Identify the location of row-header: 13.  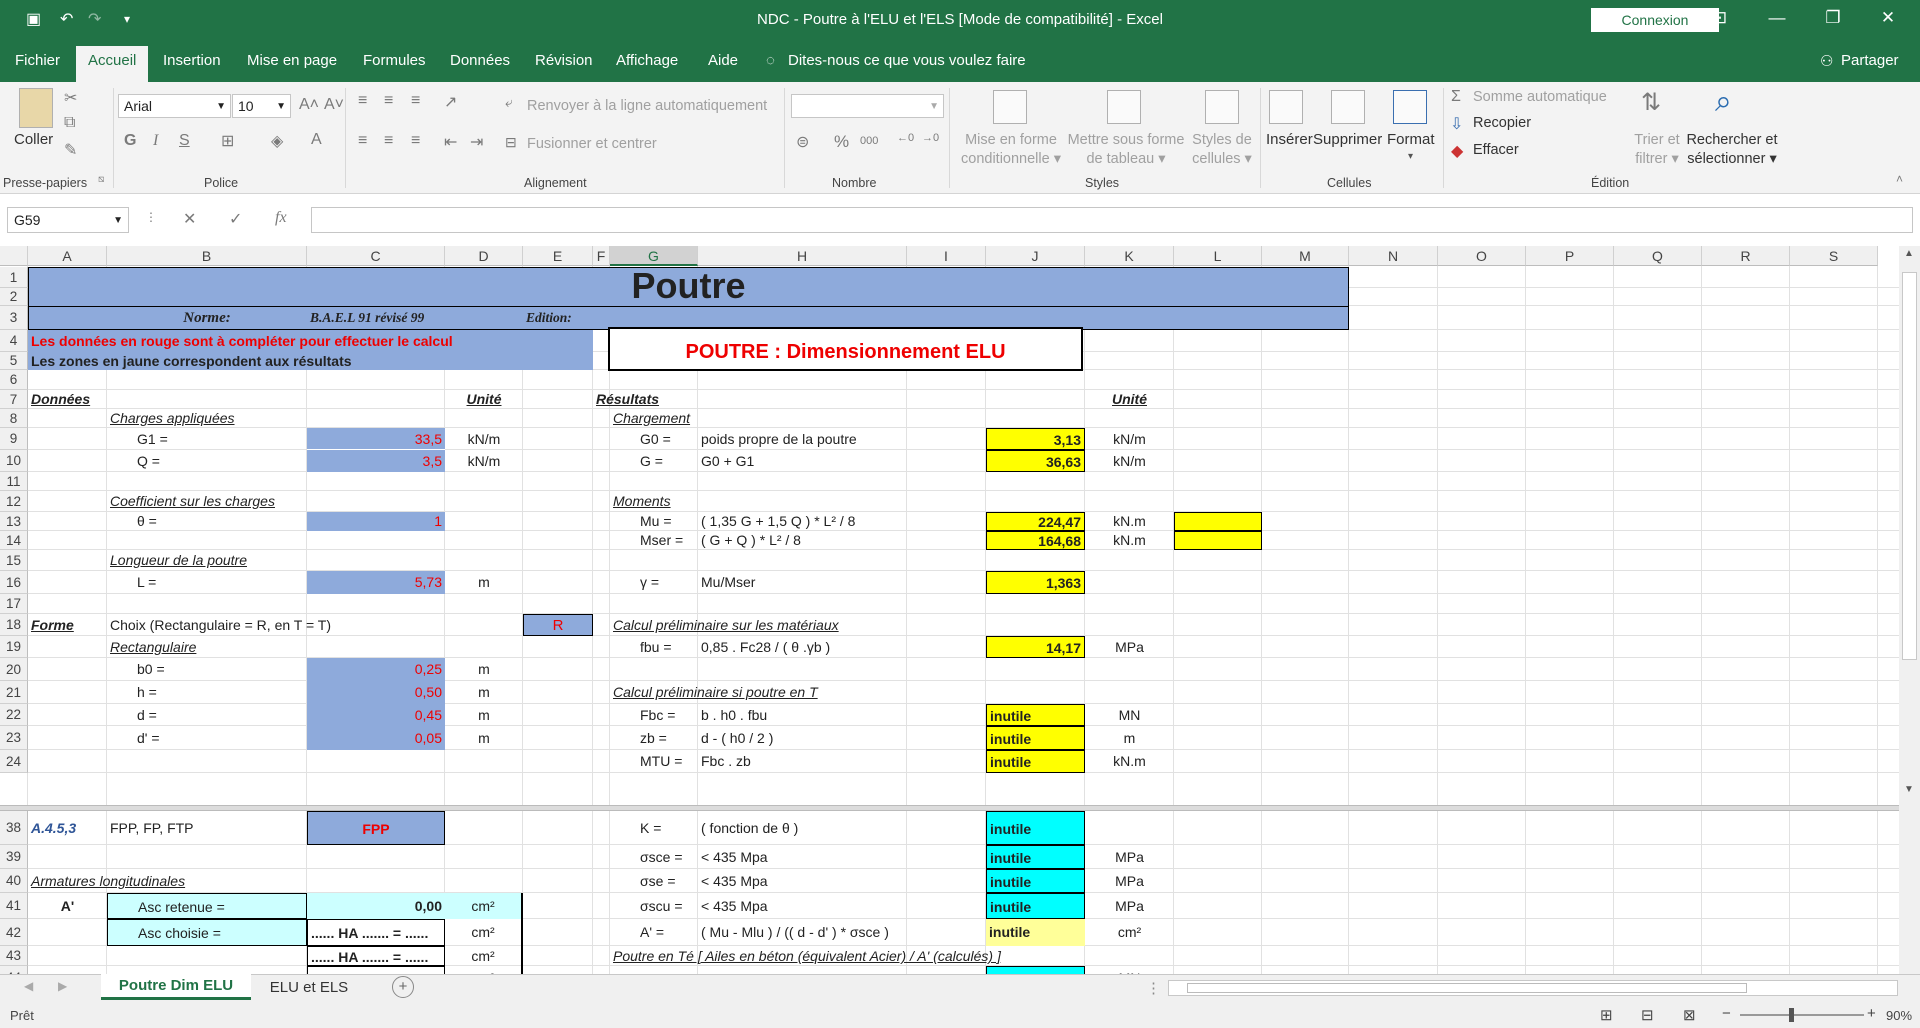
(14, 521).